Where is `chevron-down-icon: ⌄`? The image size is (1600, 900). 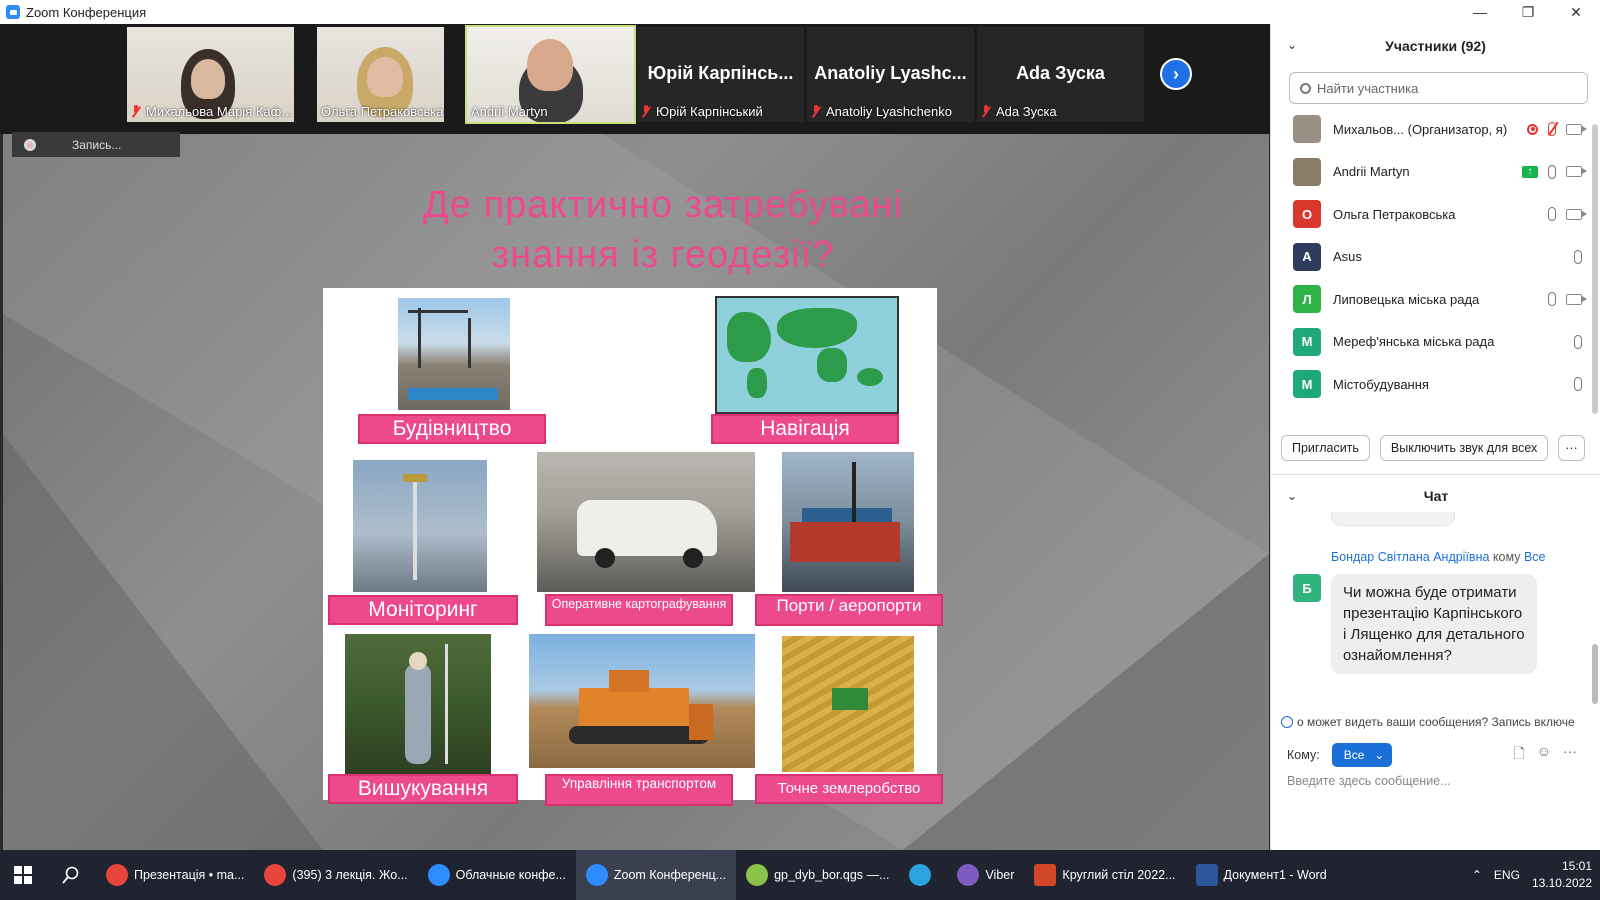 chevron-down-icon: ⌄ is located at coordinates (1379, 755).